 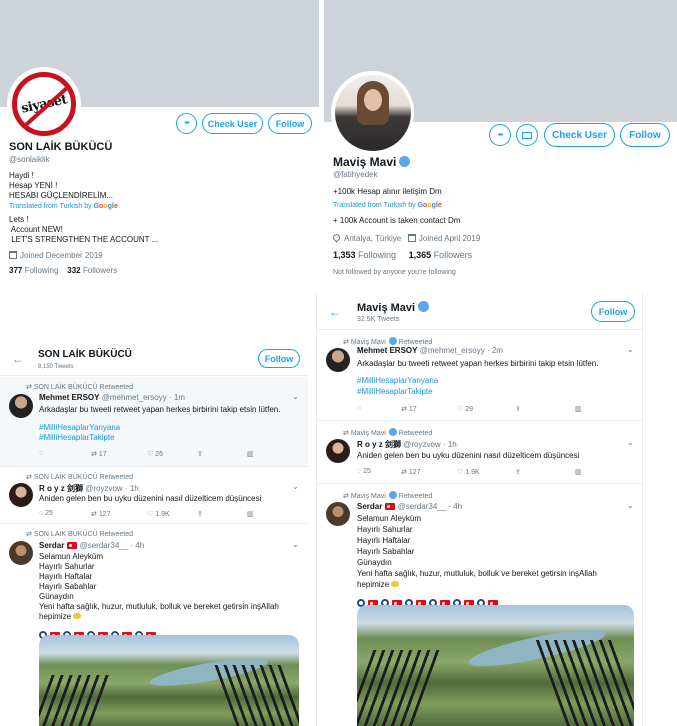 What do you see at coordinates (584, 683) in the screenshot?
I see `railing-right` at bounding box center [584, 683].